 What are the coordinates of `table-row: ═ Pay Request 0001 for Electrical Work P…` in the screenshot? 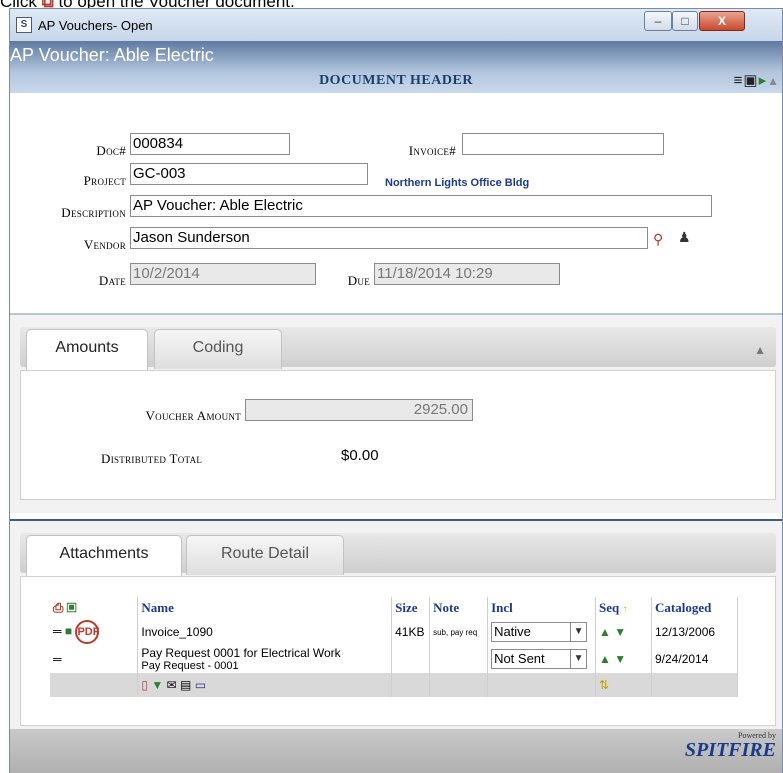 It's located at (394, 659).